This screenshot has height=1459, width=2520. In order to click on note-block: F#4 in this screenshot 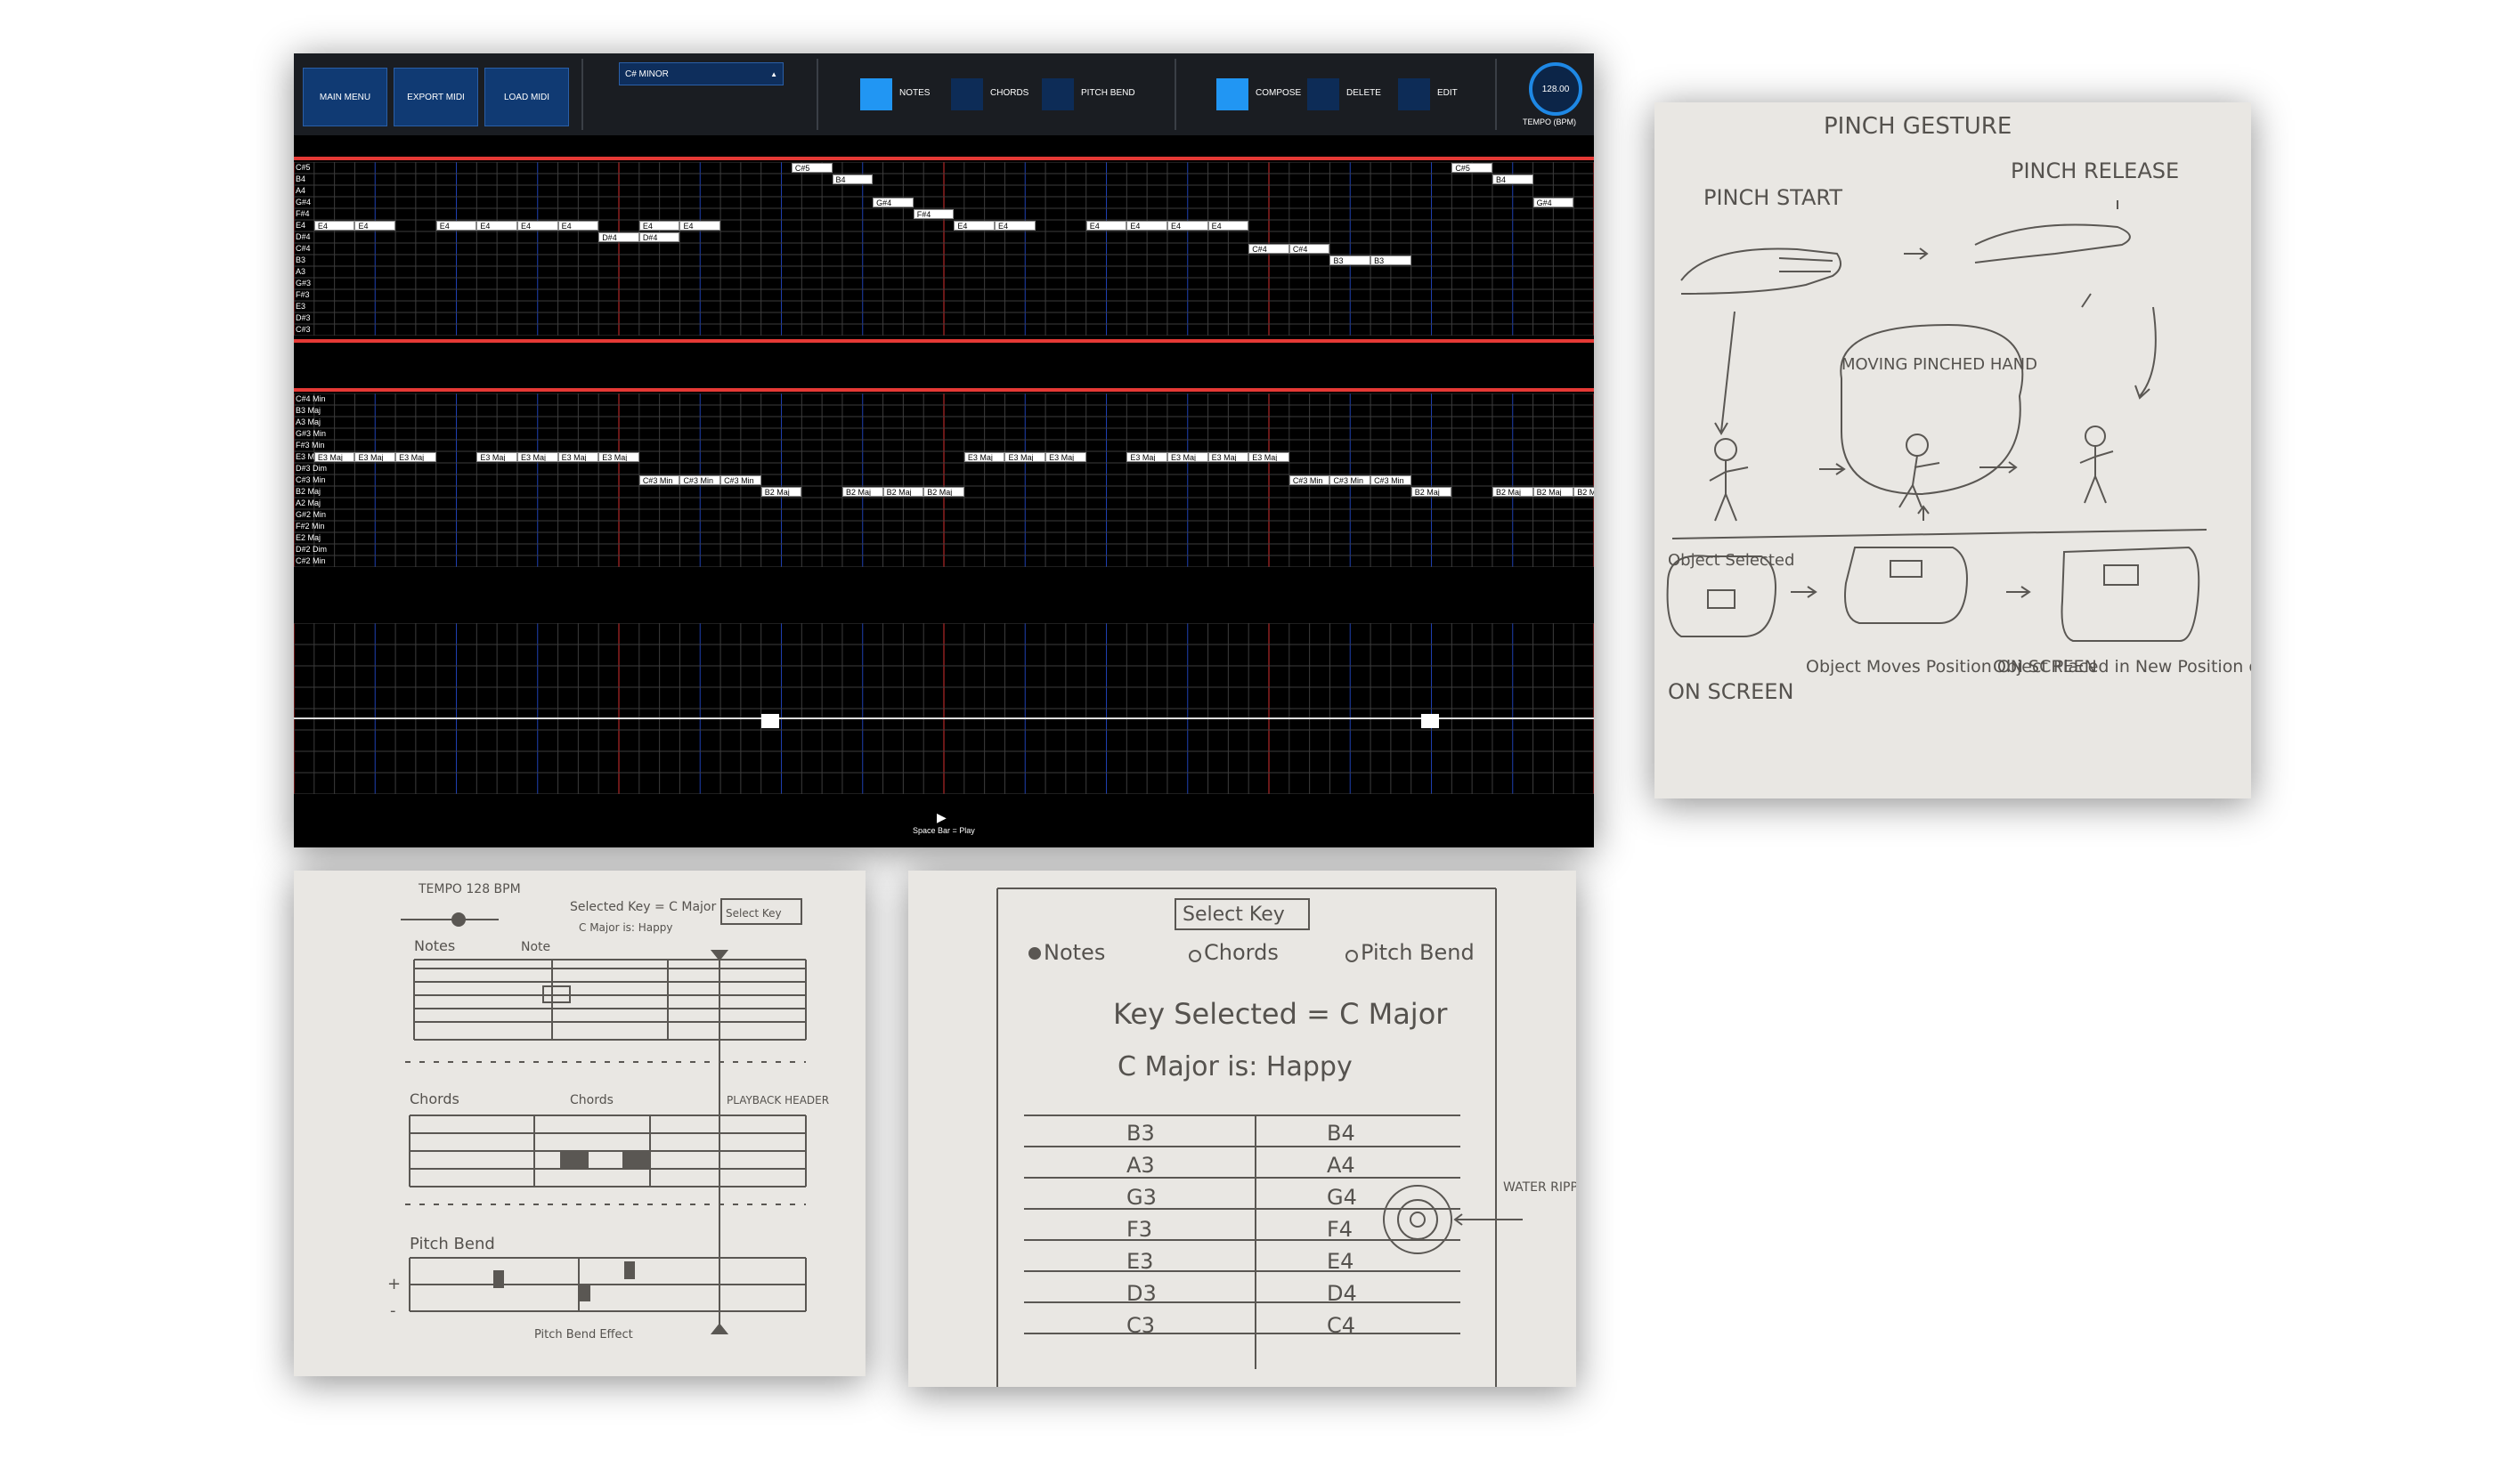, I will do `click(934, 214)`.